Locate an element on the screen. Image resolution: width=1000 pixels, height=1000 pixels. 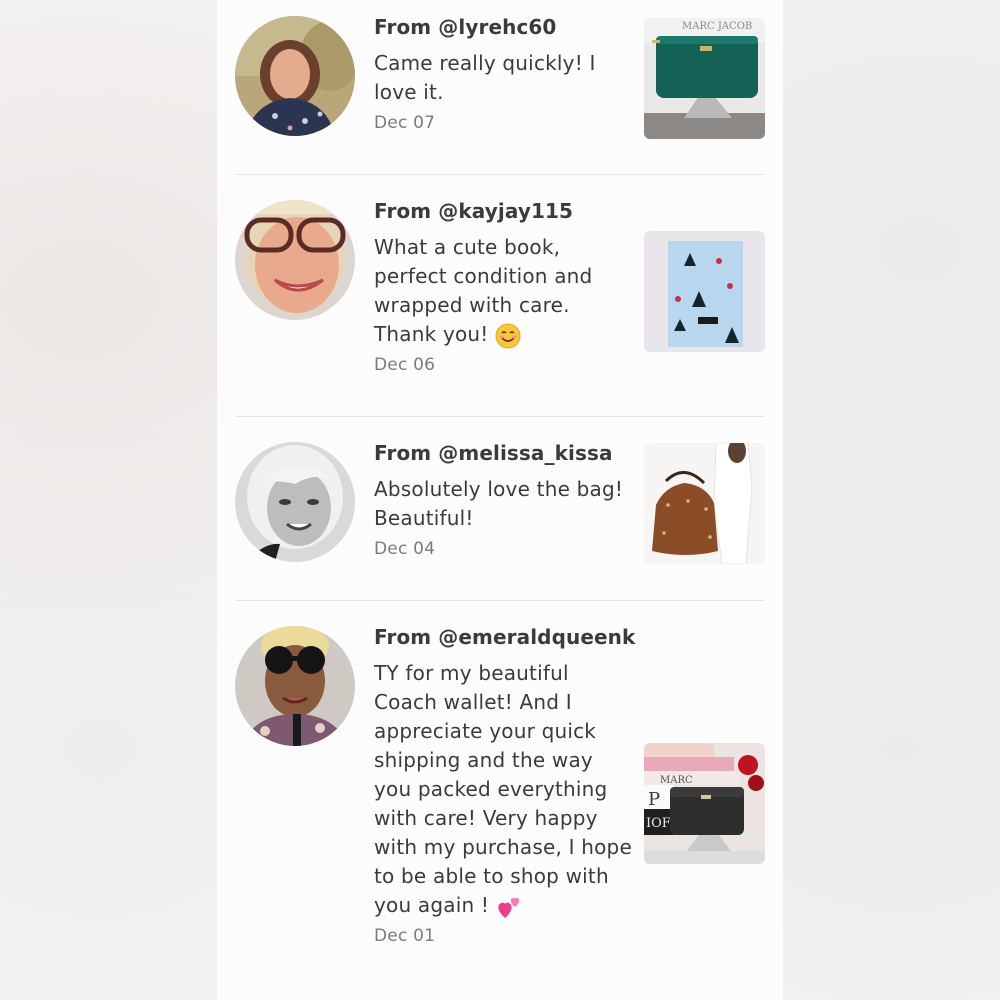
product-thumbnail: MARC P IOF is located at coordinates (704, 803).